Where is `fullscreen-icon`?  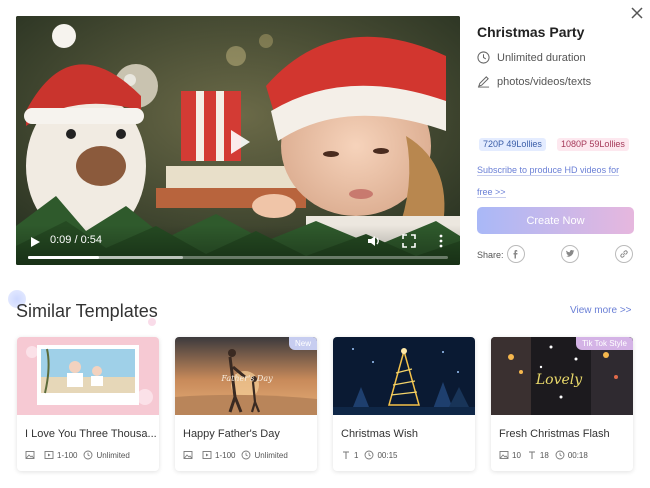 fullscreen-icon is located at coordinates (409, 241).